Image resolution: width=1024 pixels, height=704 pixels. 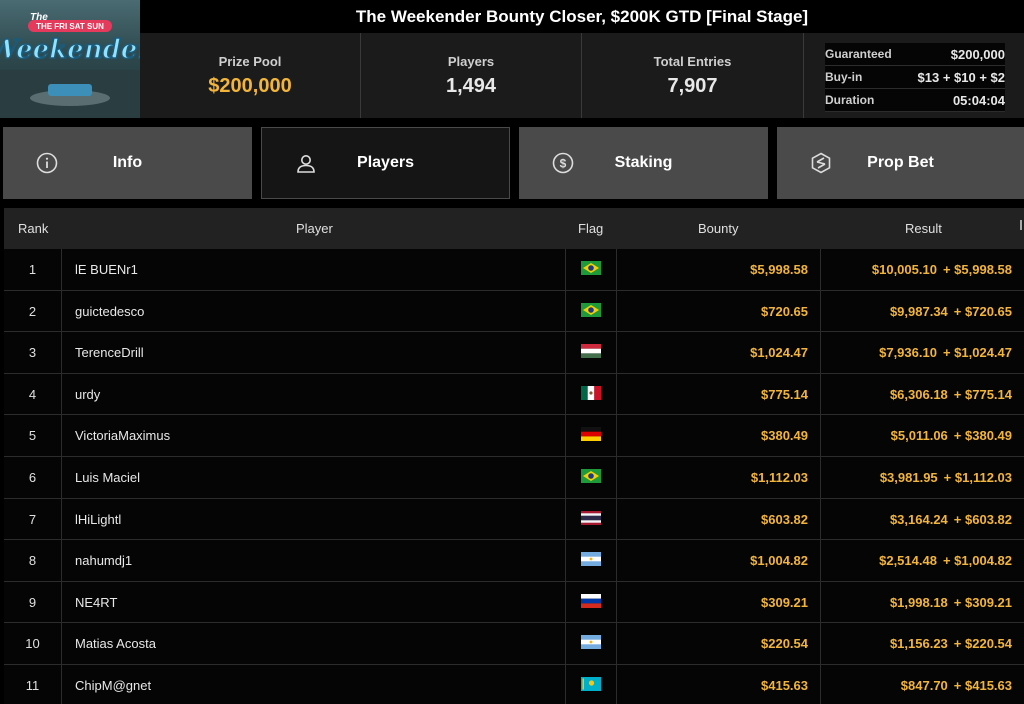 What do you see at coordinates (39, 17) in the screenshot?
I see `logo-prefix: The` at bounding box center [39, 17].